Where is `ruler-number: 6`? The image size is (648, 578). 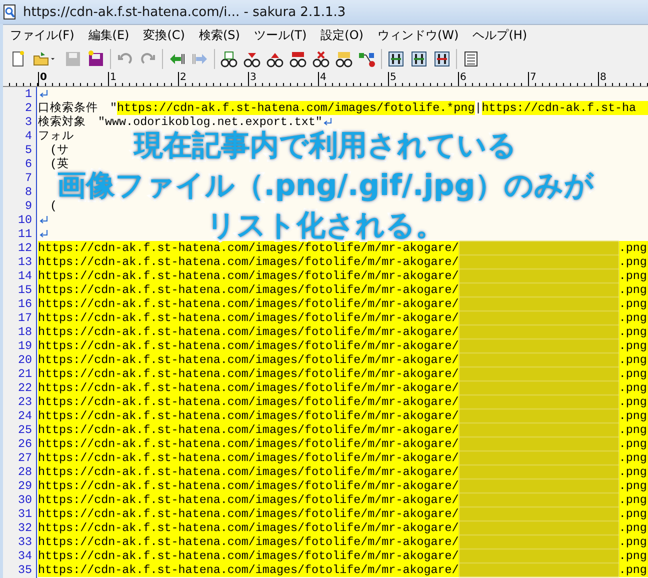
ruler-number: 6 is located at coordinates (493, 79).